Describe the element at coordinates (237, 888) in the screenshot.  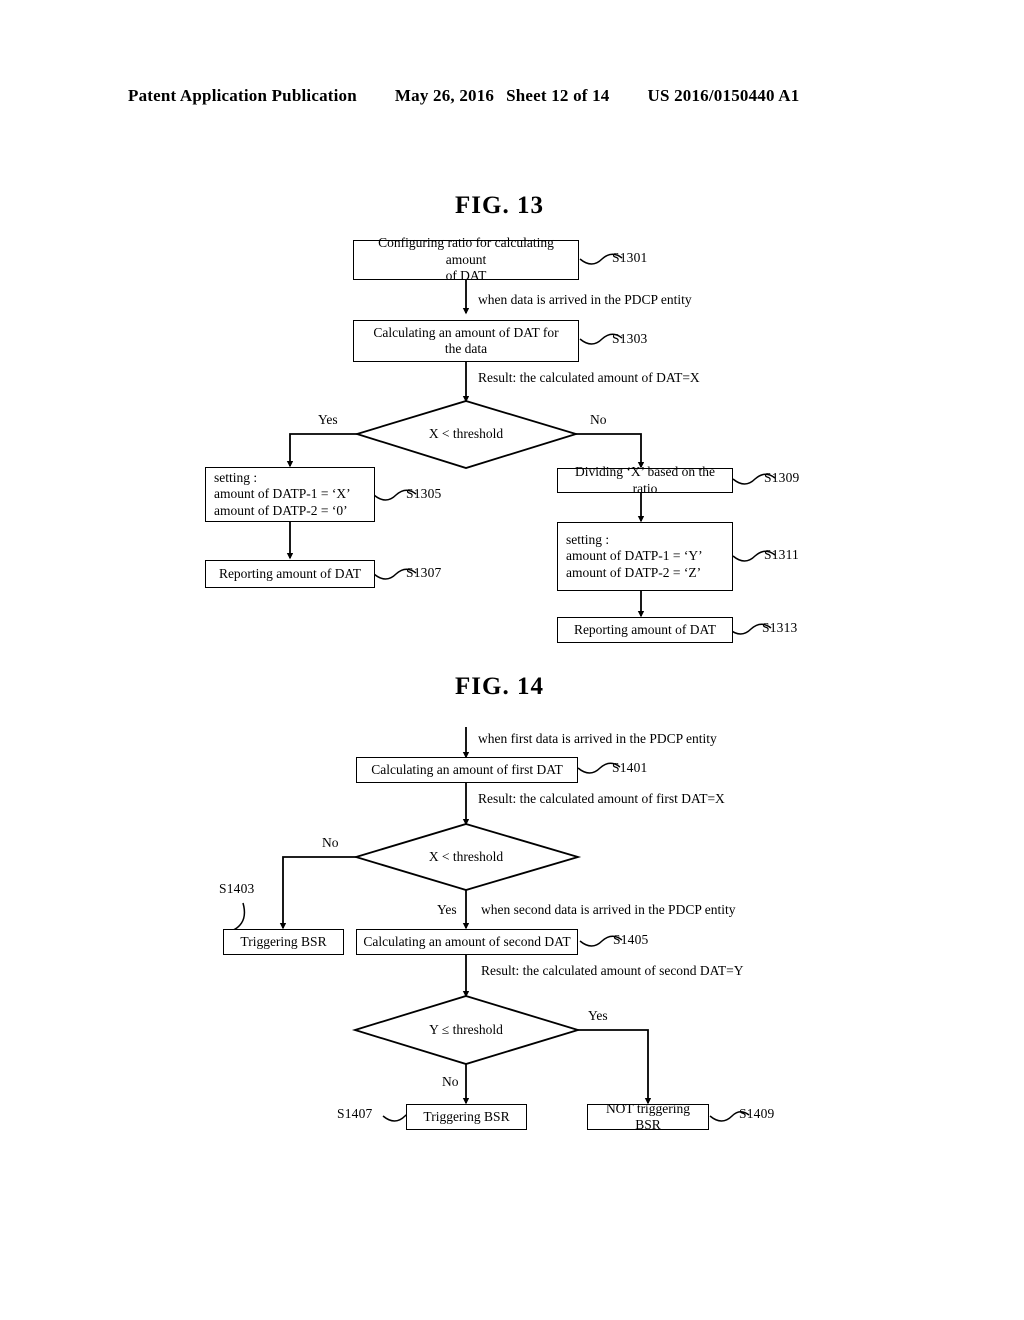
I see `step-ref-s1403: S1403` at that location.